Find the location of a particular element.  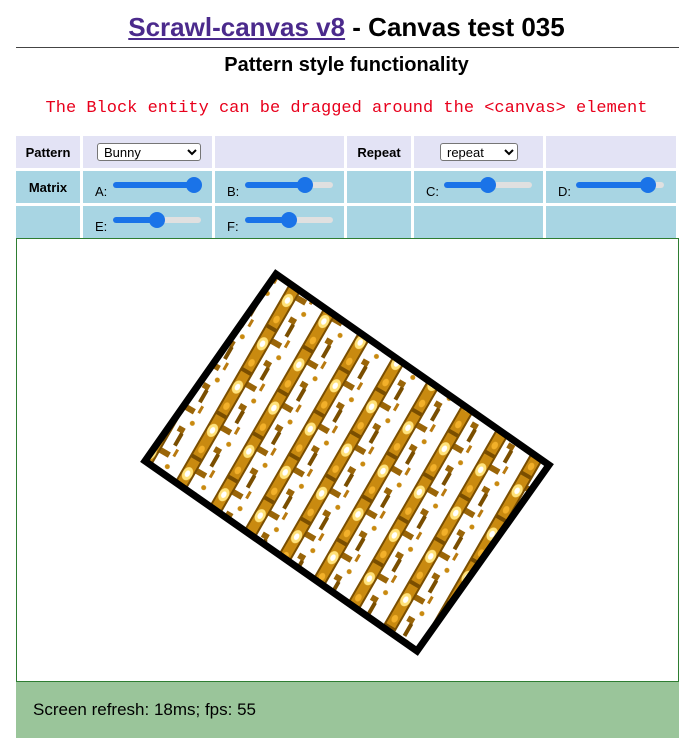

slider-f is located at coordinates (289, 220).